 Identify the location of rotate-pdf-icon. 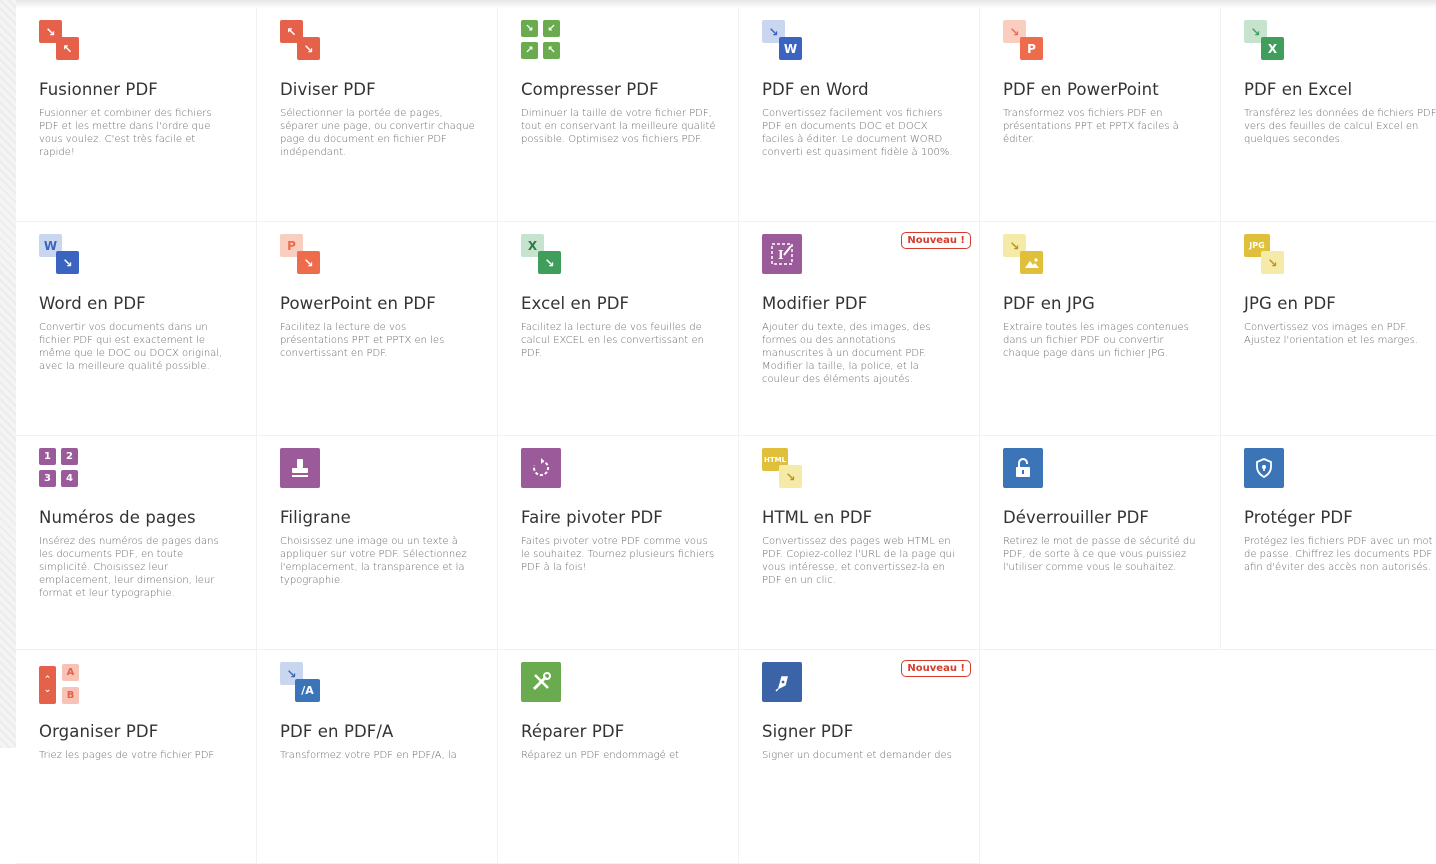
(541, 468).